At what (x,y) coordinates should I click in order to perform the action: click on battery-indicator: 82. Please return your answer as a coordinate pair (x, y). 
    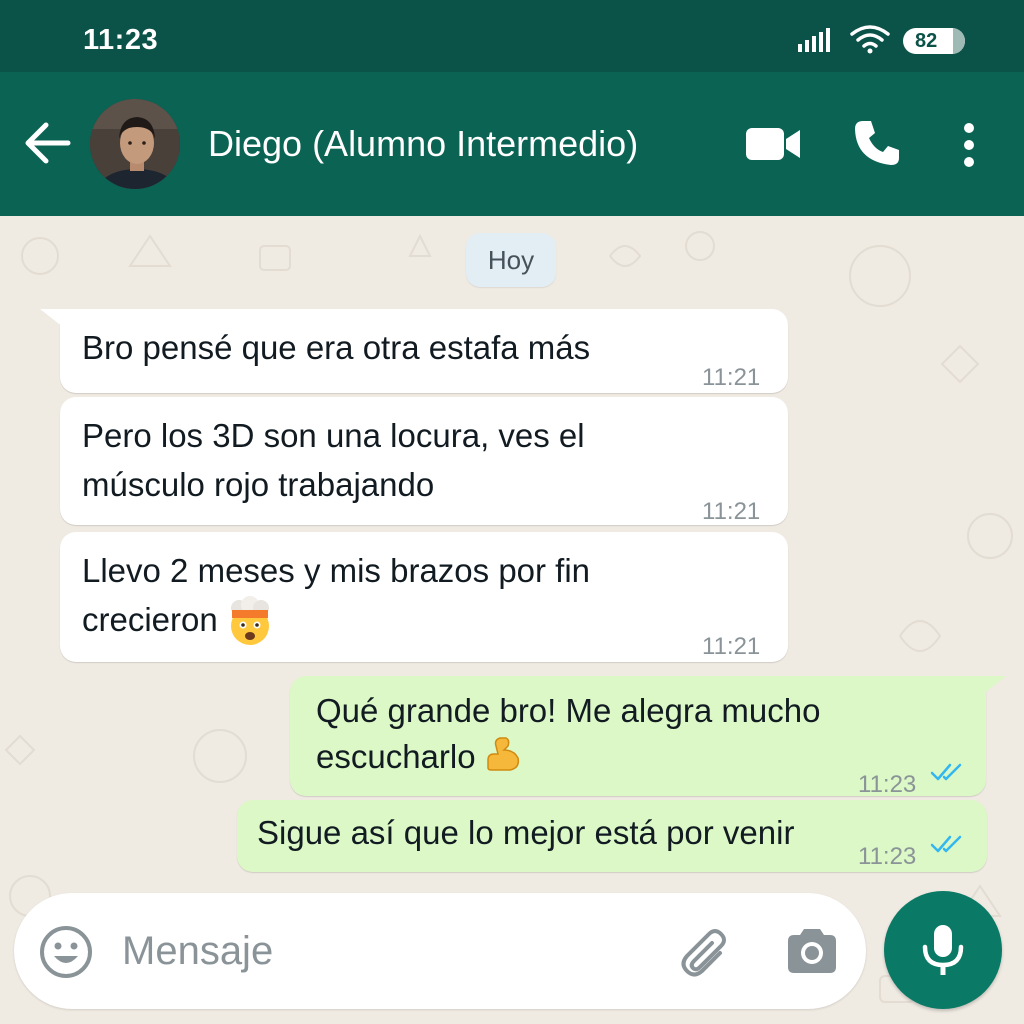
    Looking at the image, I should click on (934, 41).